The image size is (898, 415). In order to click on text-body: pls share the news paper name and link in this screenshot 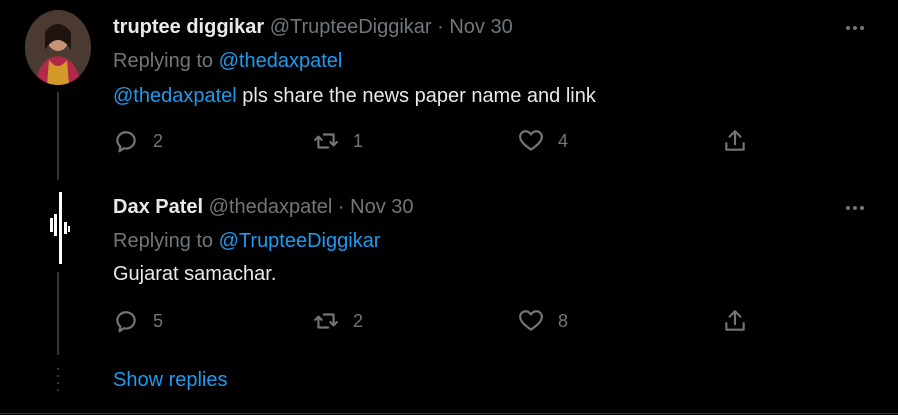, I will do `click(416, 96)`.